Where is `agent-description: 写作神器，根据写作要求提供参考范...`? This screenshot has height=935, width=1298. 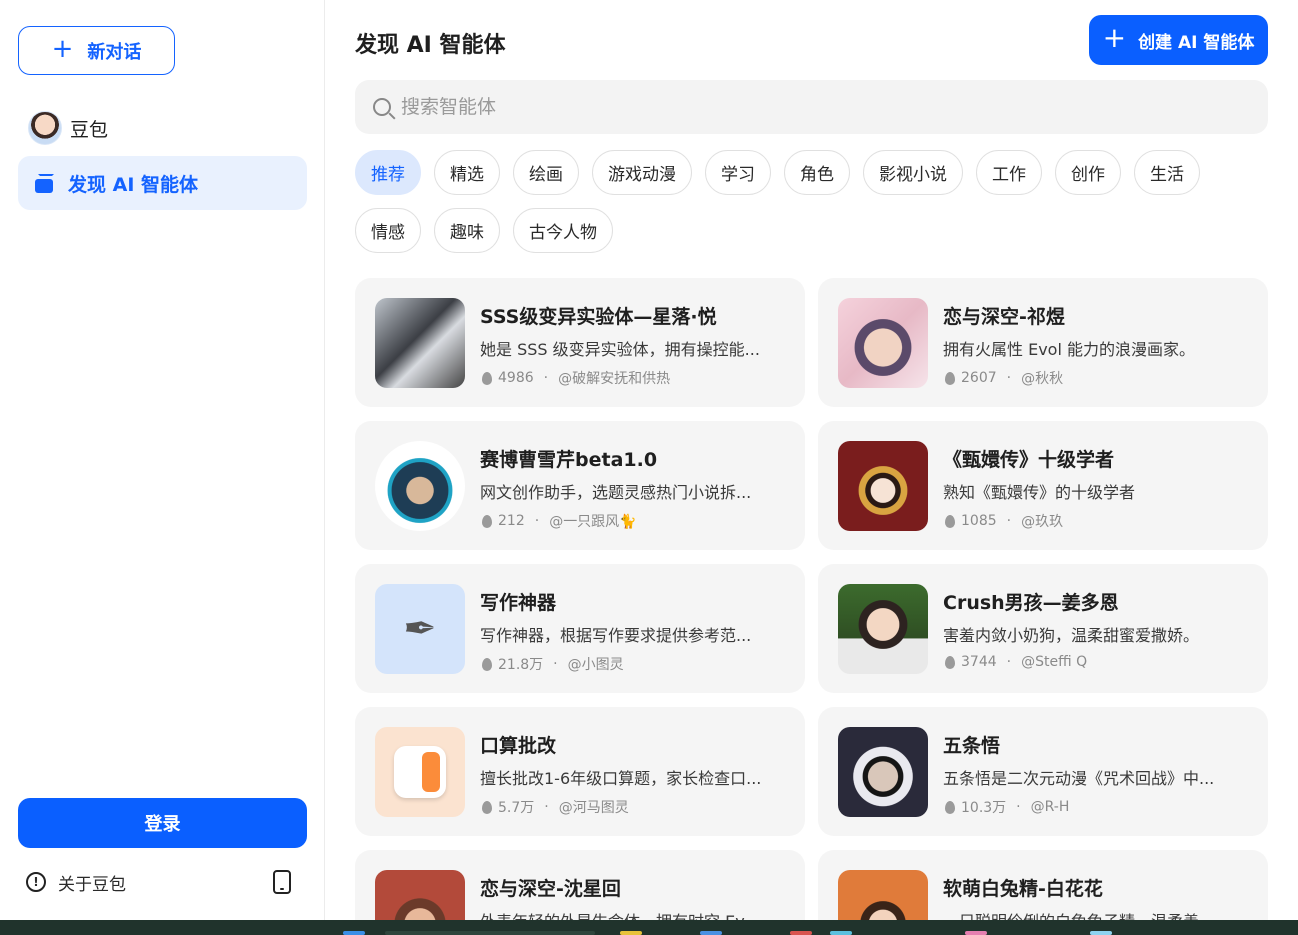
agent-description: 写作神器，根据写作要求提供参考范... is located at coordinates (616, 635).